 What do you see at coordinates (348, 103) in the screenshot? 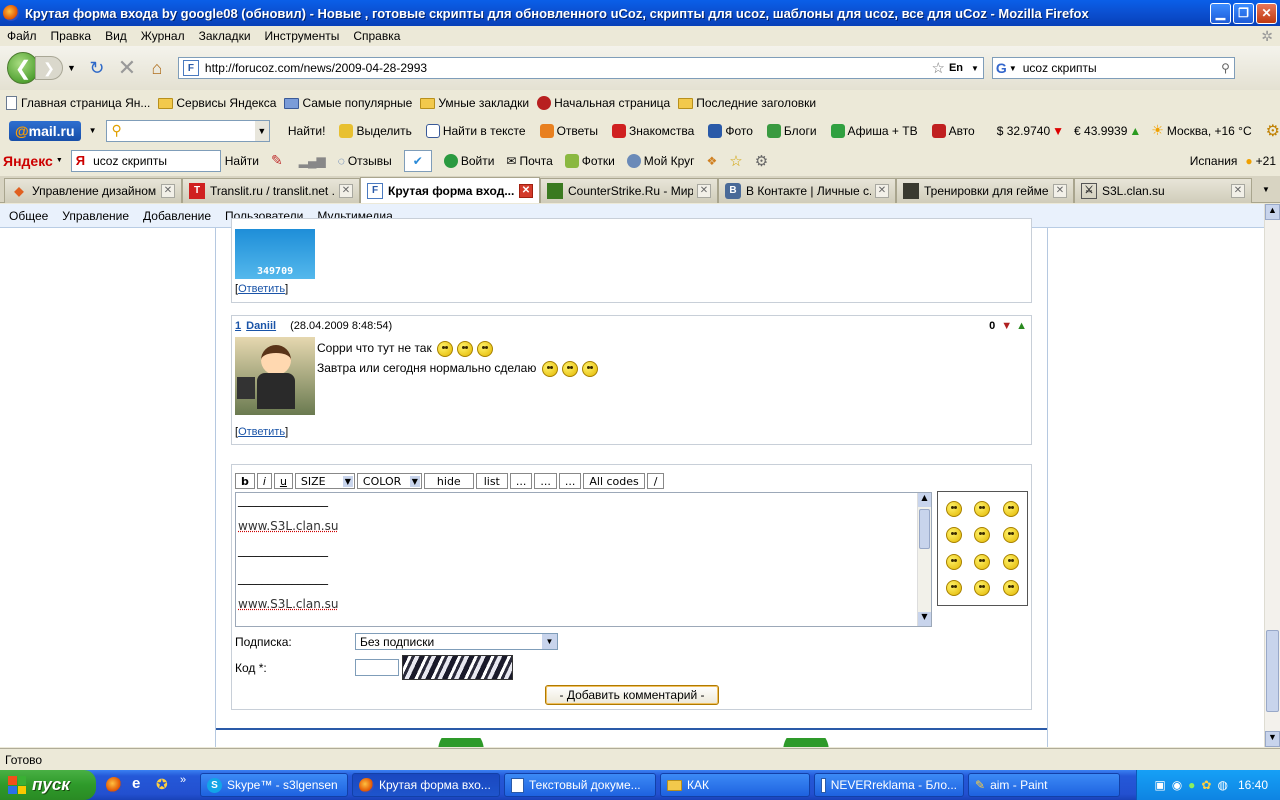
I see `bookmark-most-popular: Самые популярные` at bounding box center [348, 103].